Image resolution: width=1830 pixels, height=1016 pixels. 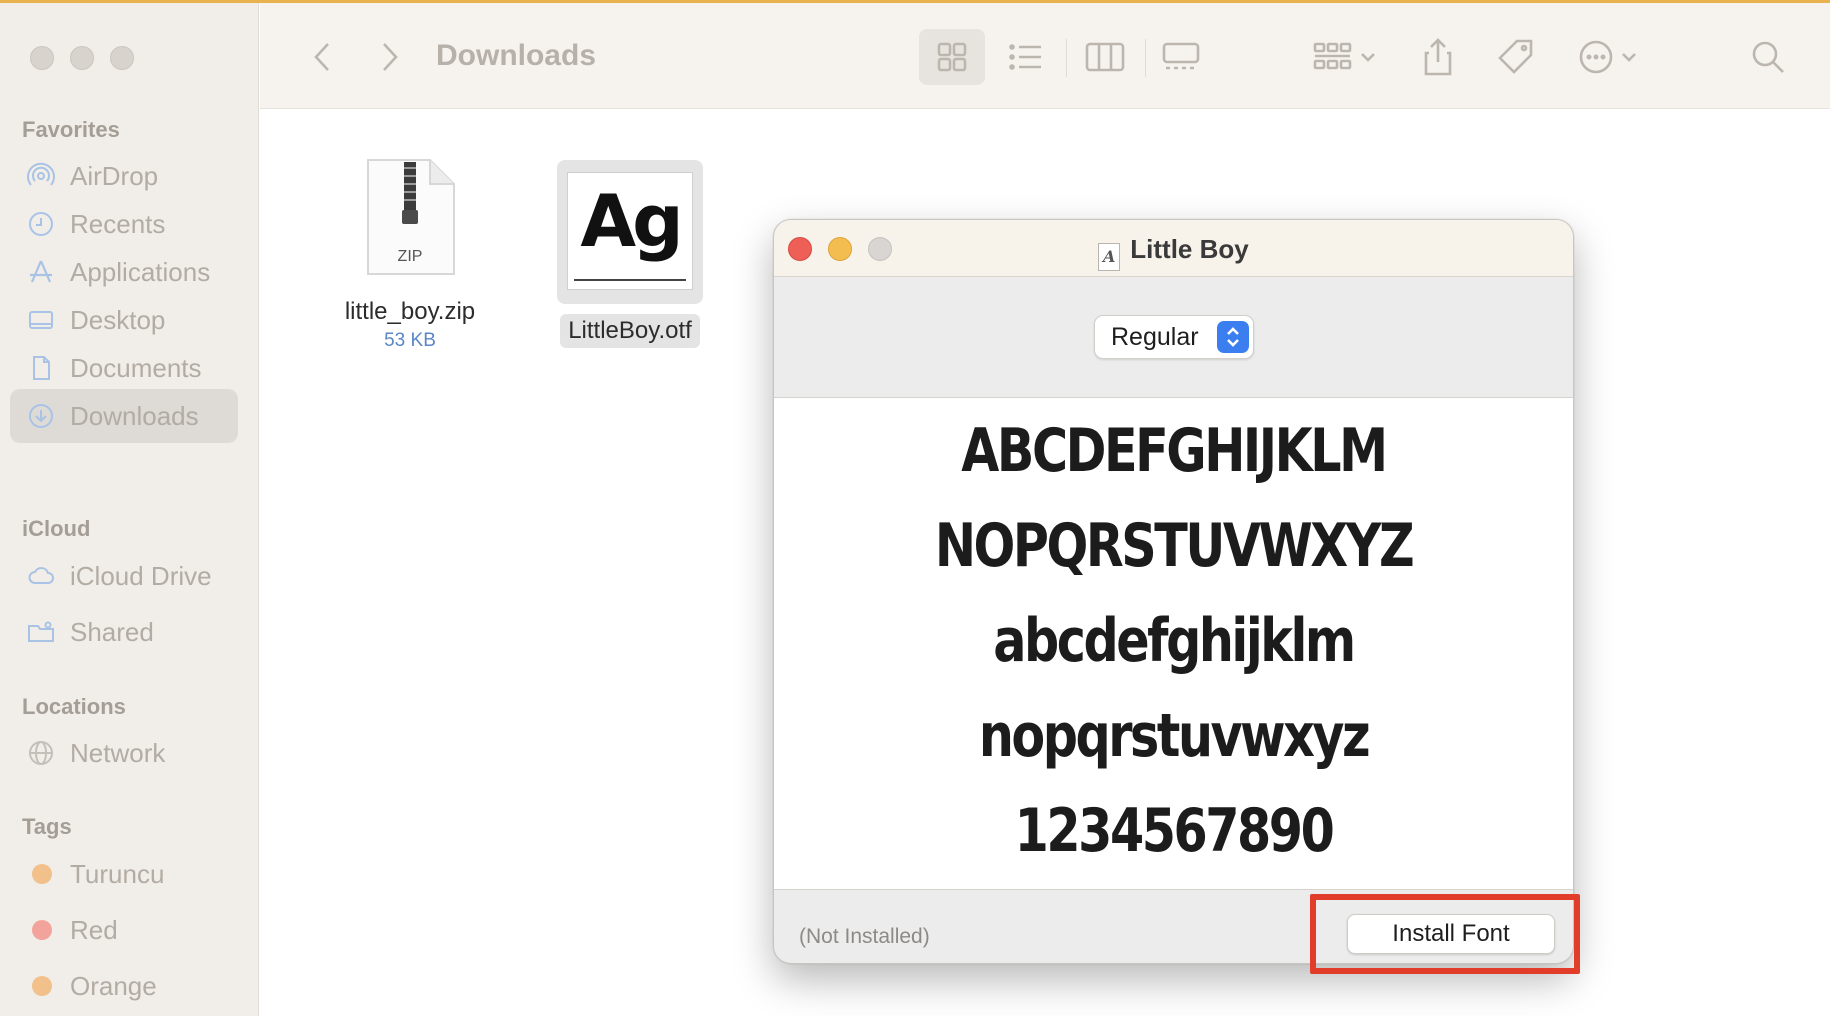 I want to click on icon-view-button, so click(x=952, y=57).